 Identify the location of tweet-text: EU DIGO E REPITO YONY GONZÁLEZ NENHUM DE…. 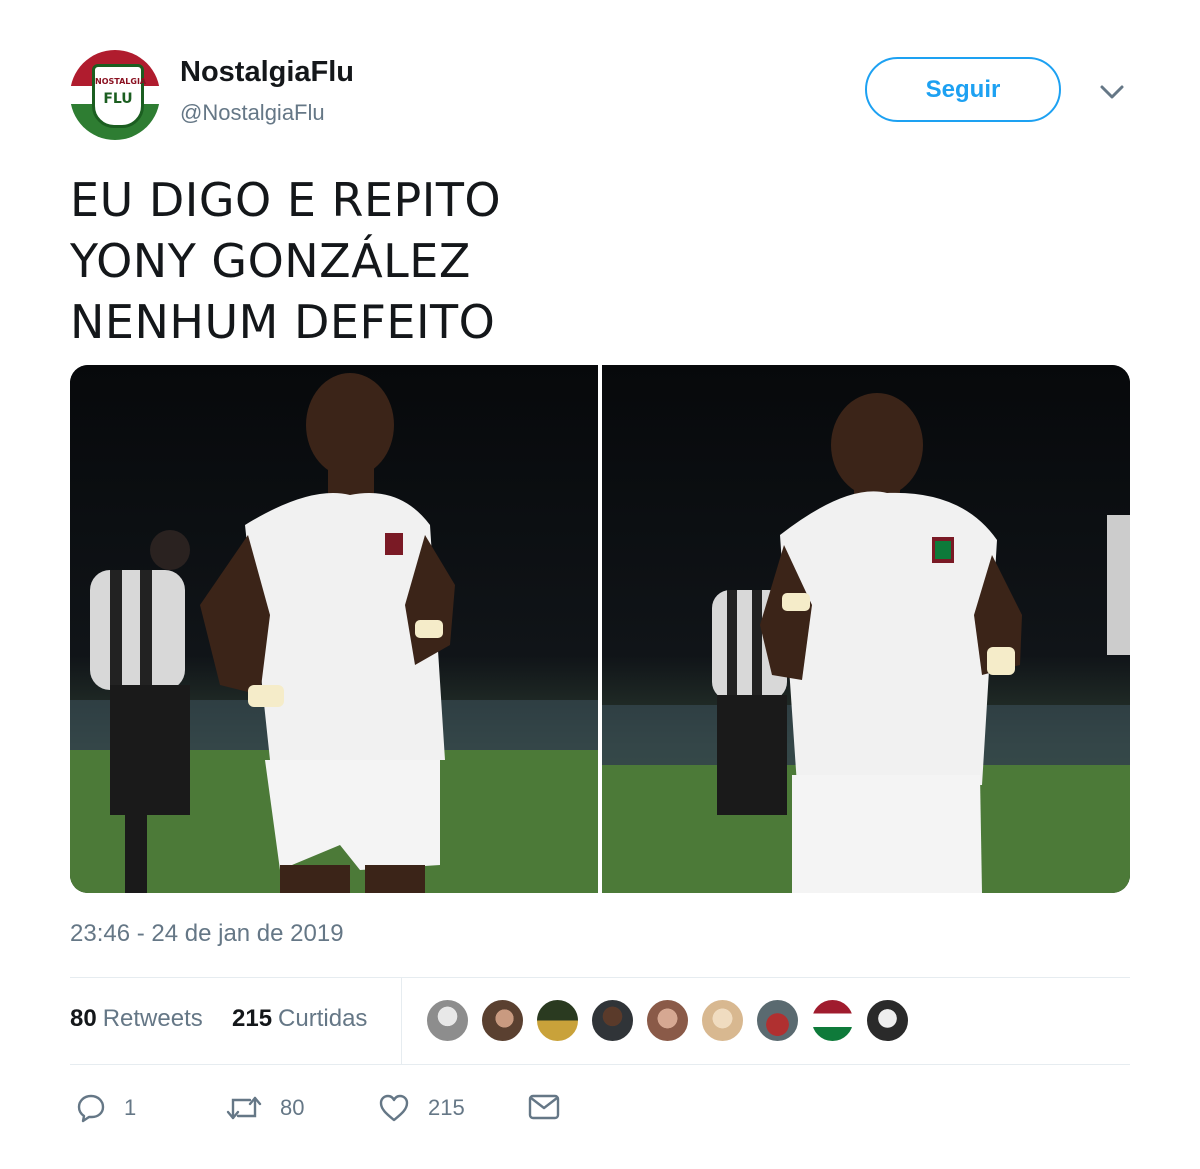
(285, 261).